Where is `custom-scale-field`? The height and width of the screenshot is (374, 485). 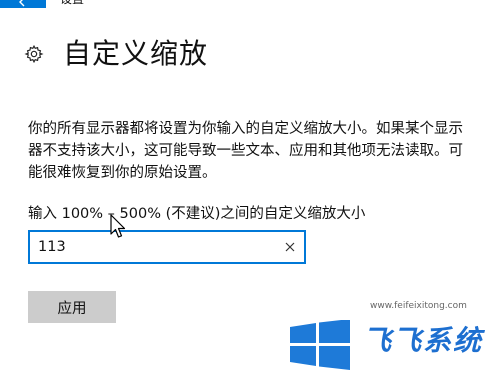
custom-scale-field is located at coordinates (167, 247).